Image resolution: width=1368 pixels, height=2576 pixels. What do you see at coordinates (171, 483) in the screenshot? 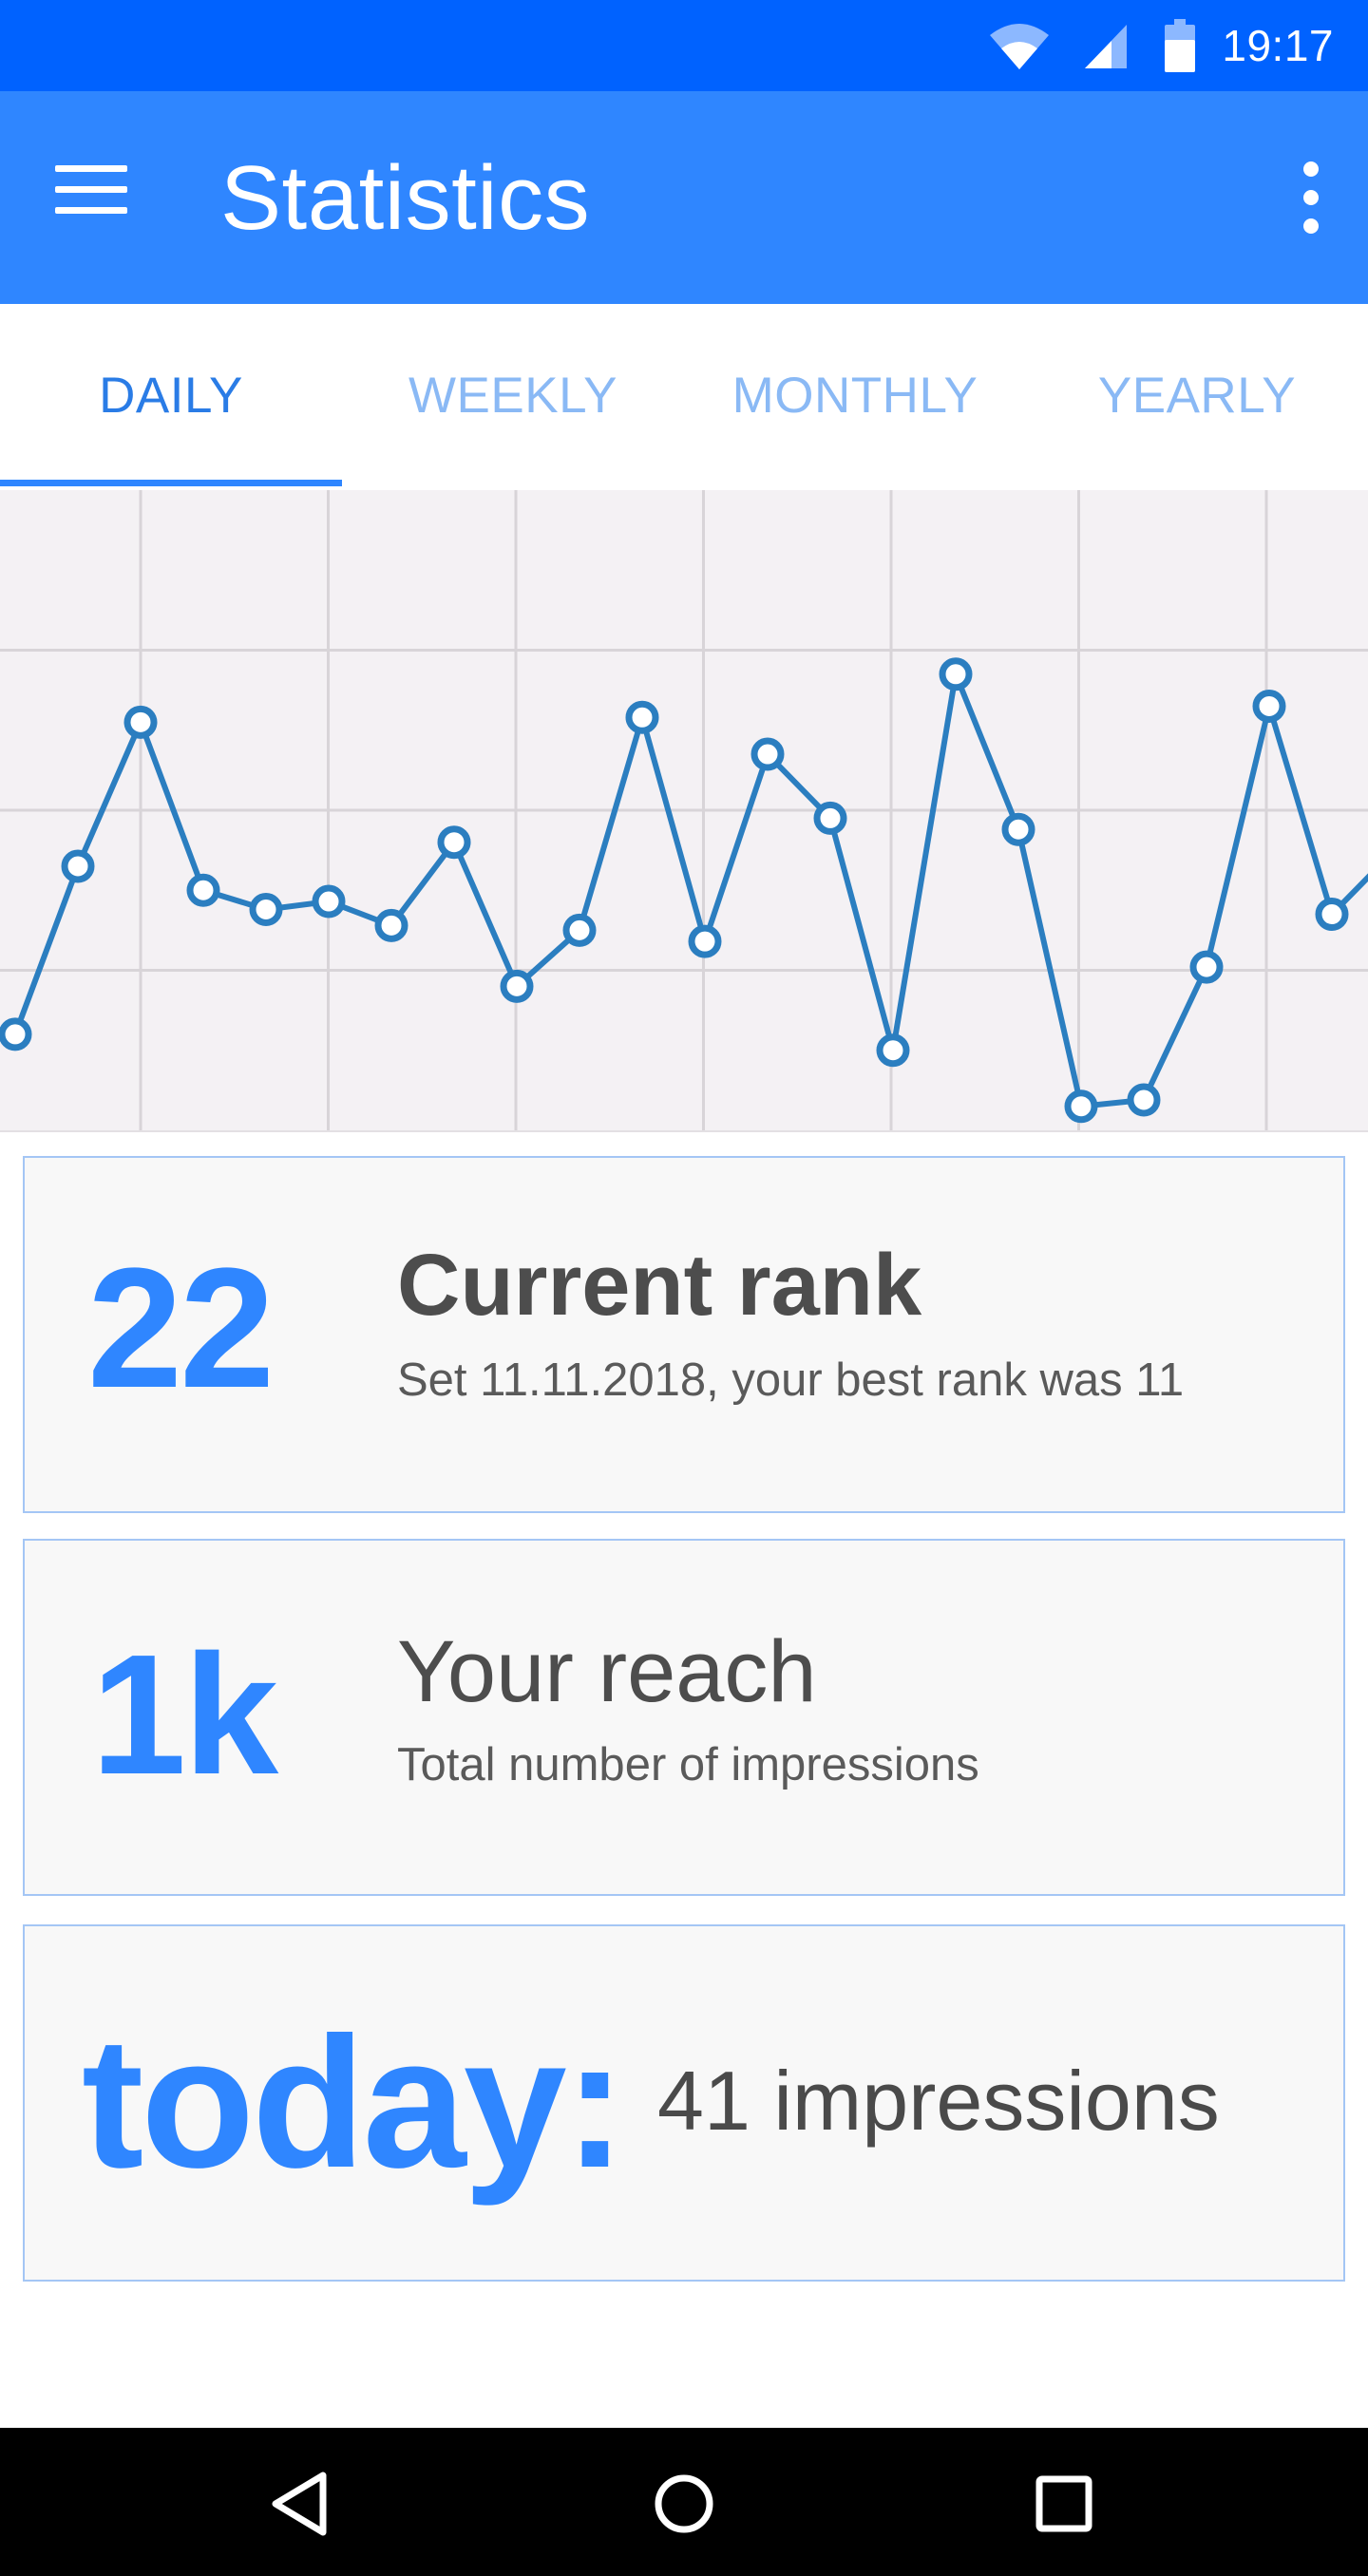
I see `tab-indicator` at bounding box center [171, 483].